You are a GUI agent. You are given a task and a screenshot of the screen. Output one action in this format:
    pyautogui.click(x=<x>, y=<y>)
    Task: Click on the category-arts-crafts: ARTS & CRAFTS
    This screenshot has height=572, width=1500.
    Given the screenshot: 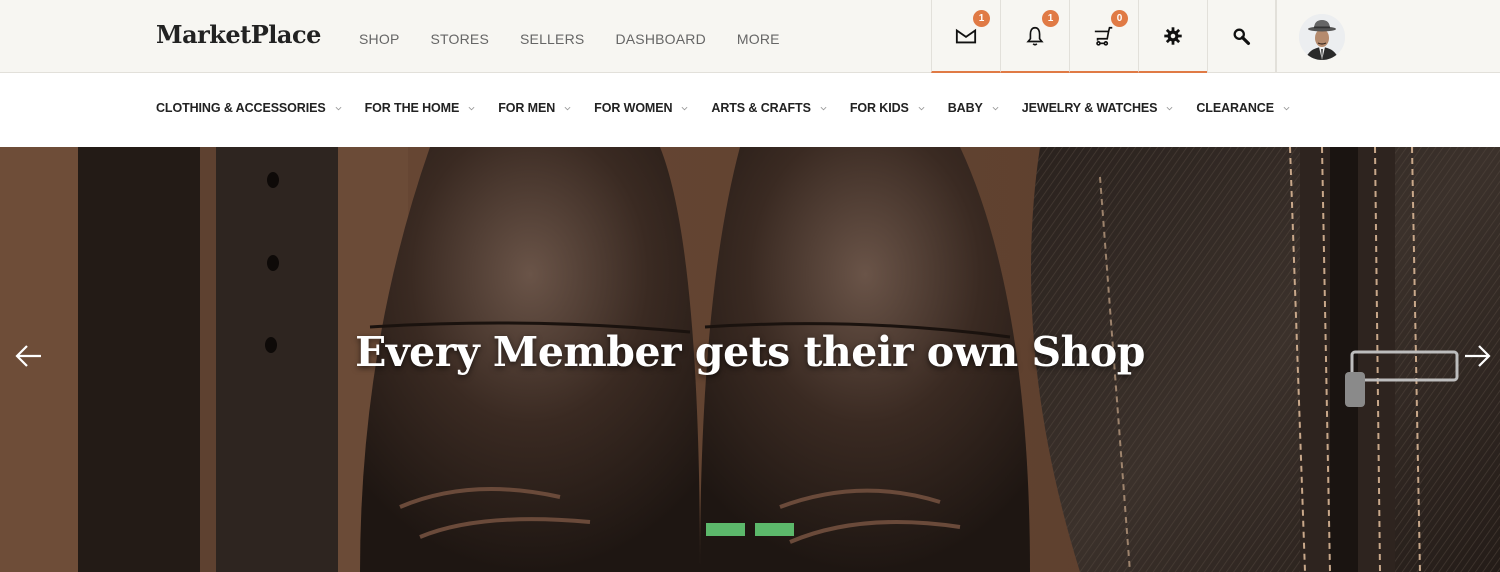 What is the action you would take?
    pyautogui.click(x=769, y=108)
    